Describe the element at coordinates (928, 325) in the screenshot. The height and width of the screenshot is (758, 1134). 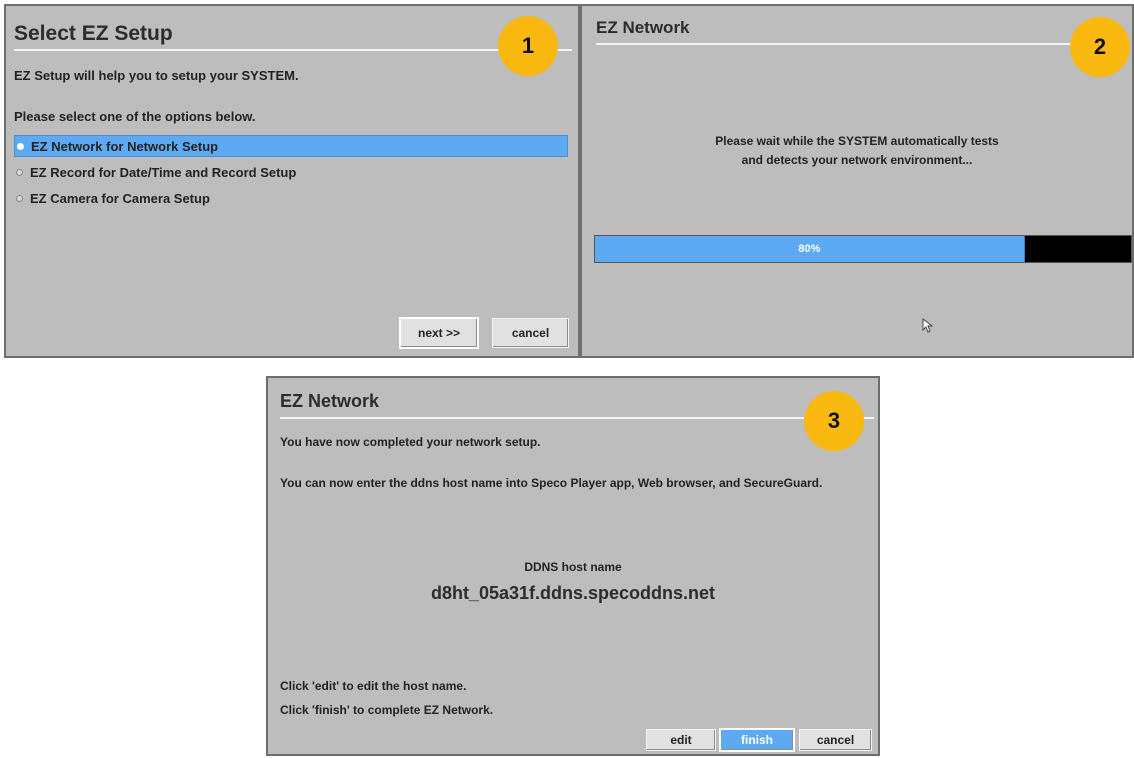
I see `mouse-cursor-icon` at that location.